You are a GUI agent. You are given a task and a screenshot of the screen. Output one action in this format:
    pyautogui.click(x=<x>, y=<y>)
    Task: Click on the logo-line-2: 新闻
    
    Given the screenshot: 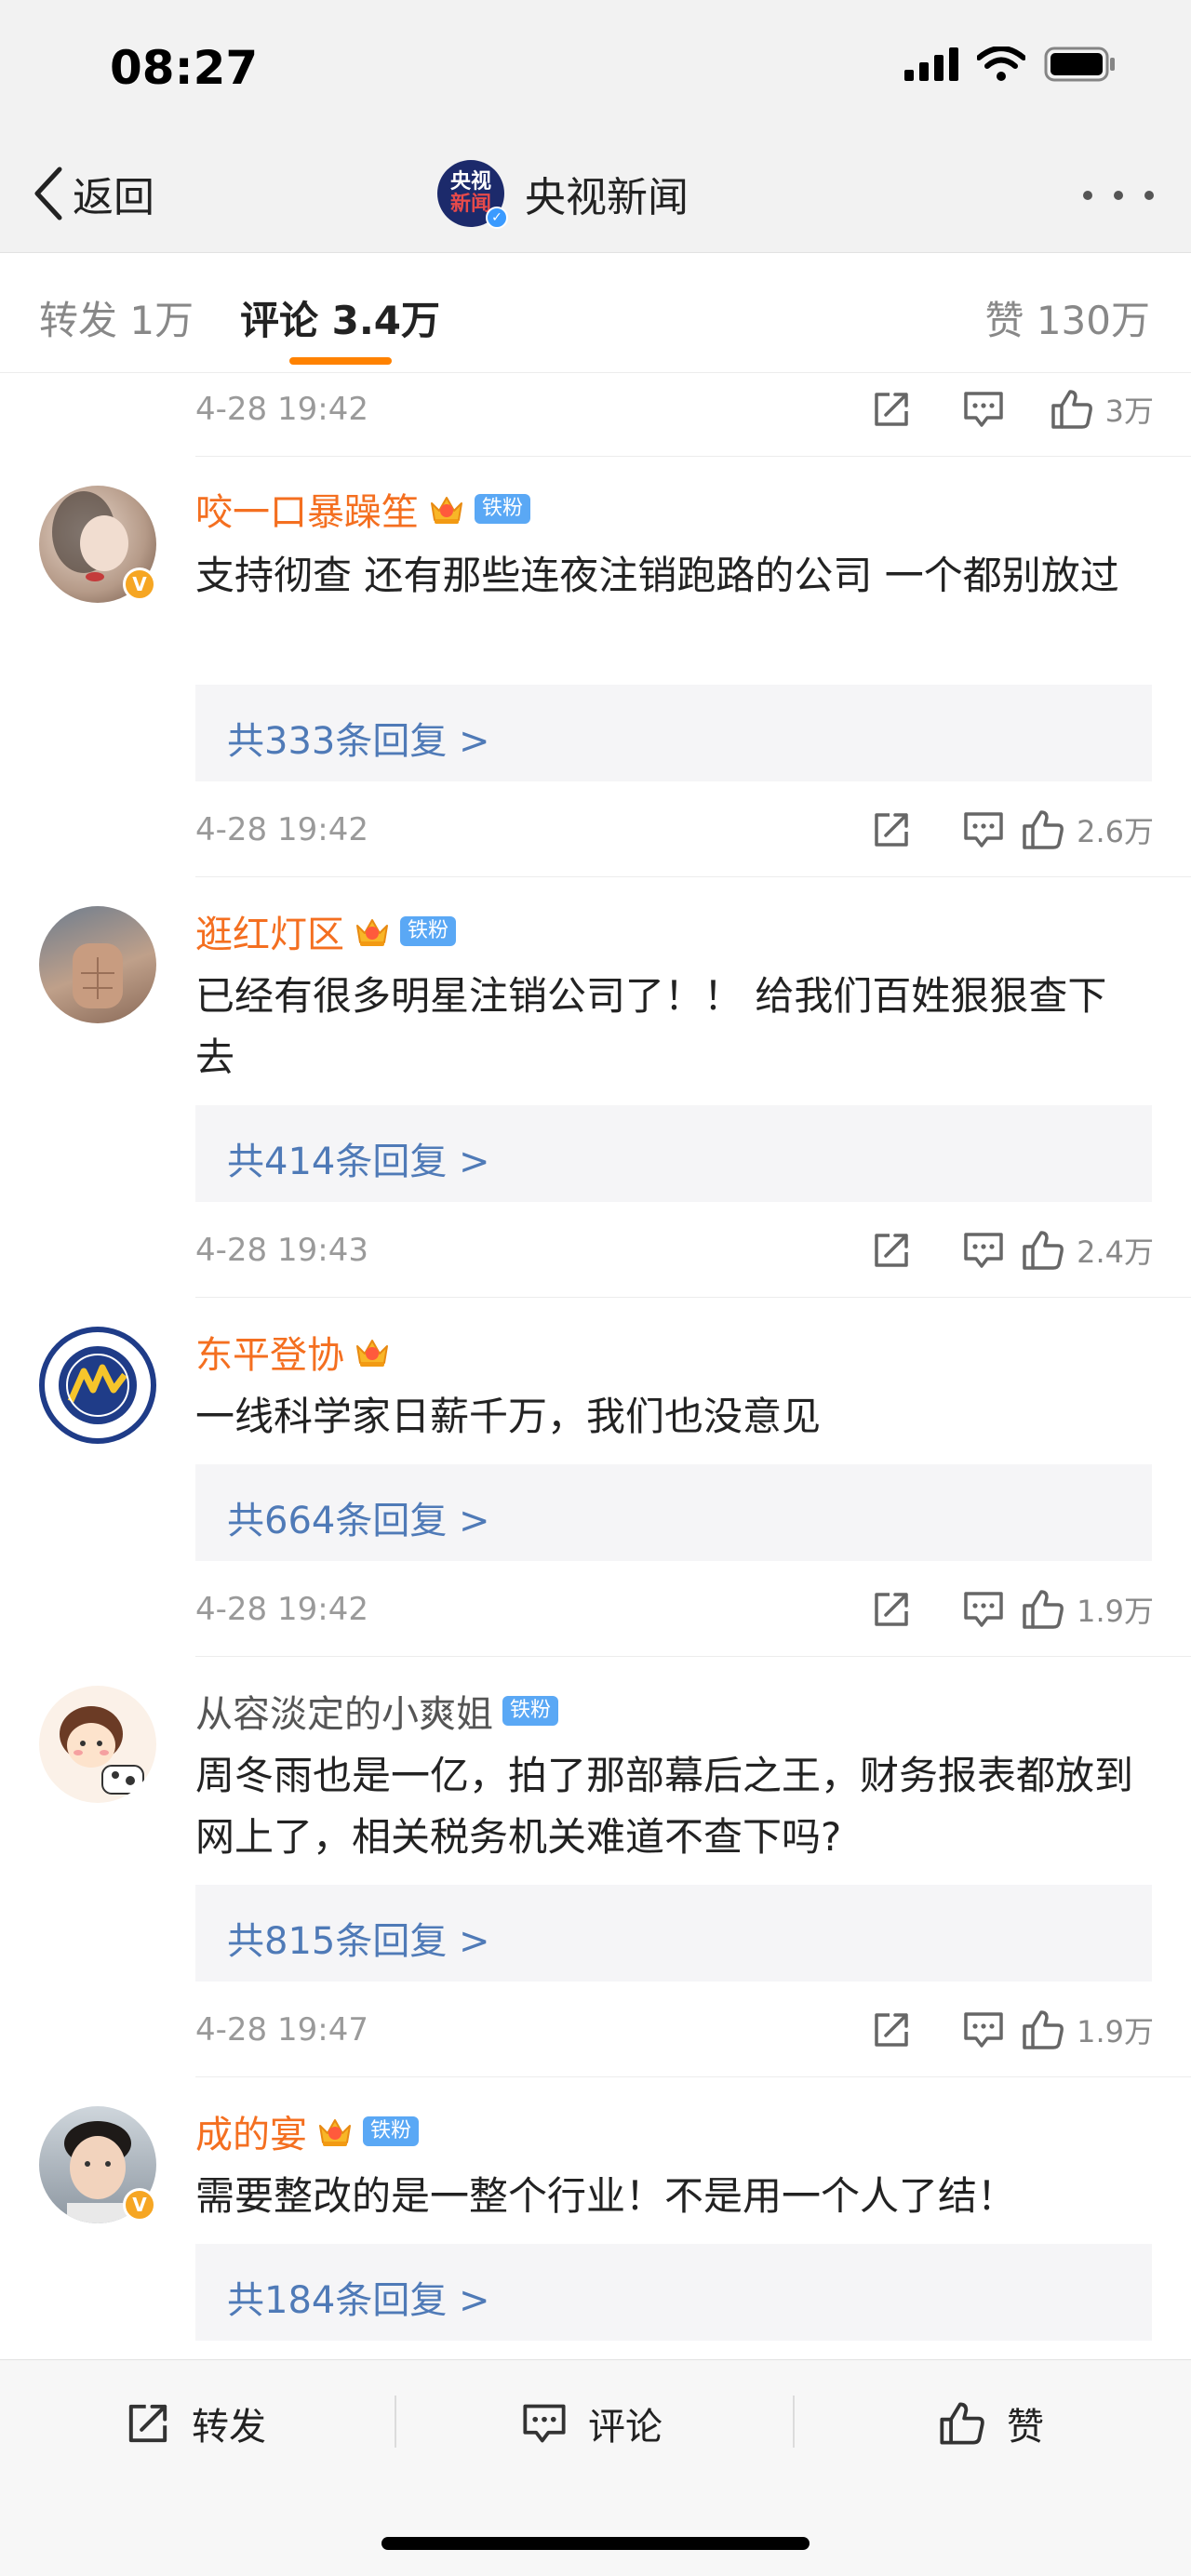 What is the action you would take?
    pyautogui.click(x=470, y=204)
    